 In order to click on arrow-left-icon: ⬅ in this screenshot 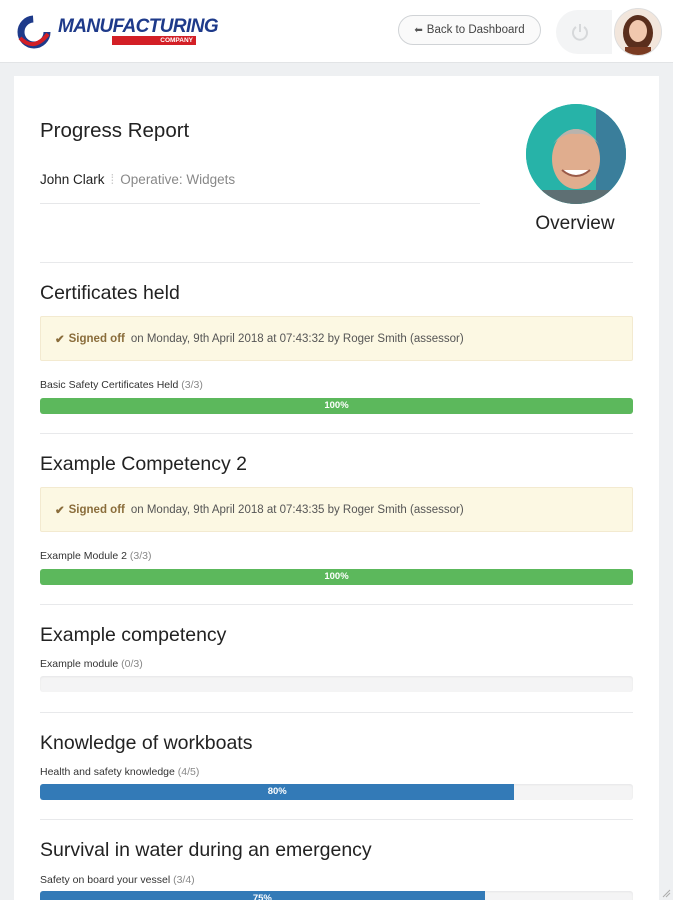, I will do `click(418, 30)`.